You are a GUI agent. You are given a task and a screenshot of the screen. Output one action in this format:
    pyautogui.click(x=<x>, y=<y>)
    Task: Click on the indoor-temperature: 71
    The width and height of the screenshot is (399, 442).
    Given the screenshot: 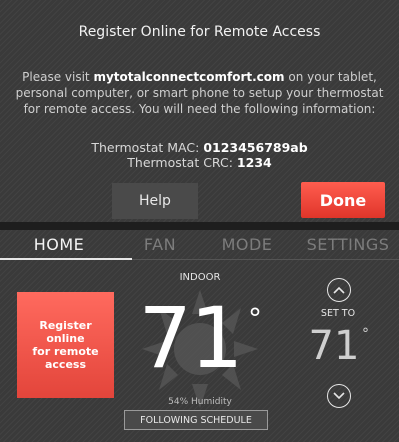 What is the action you would take?
    pyautogui.click(x=191, y=338)
    